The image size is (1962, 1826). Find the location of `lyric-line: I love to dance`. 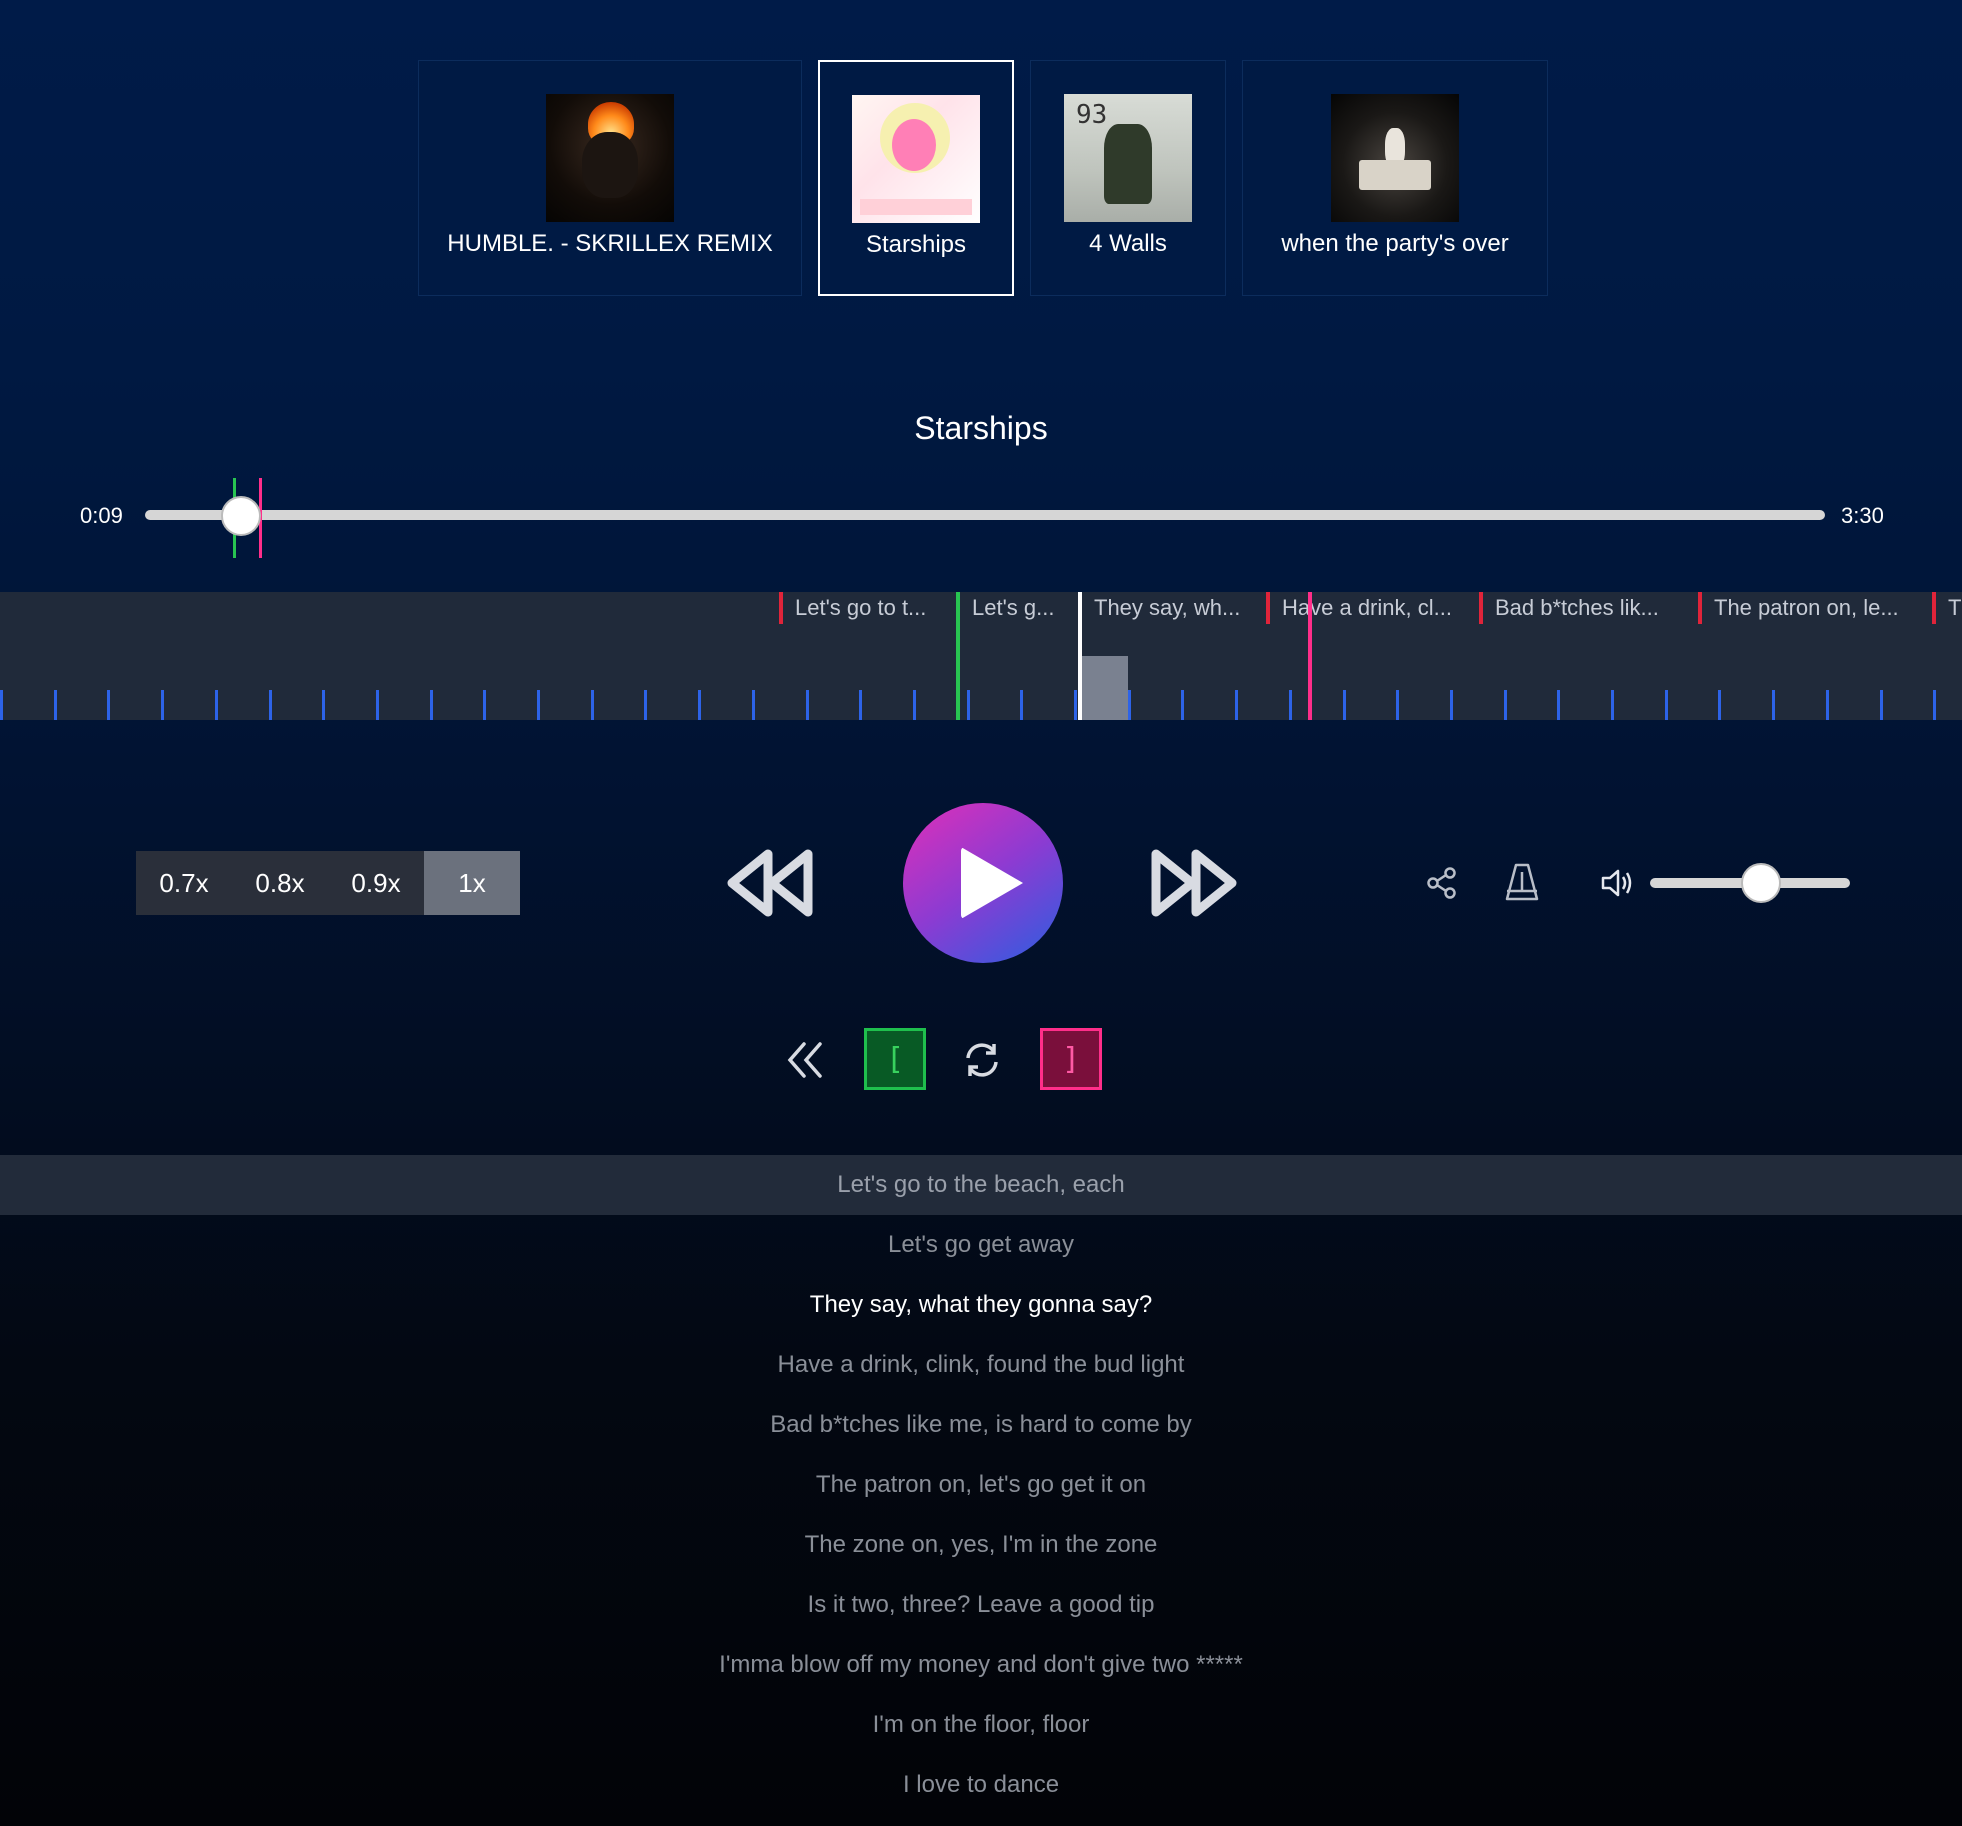

lyric-line: I love to dance is located at coordinates (981, 1785).